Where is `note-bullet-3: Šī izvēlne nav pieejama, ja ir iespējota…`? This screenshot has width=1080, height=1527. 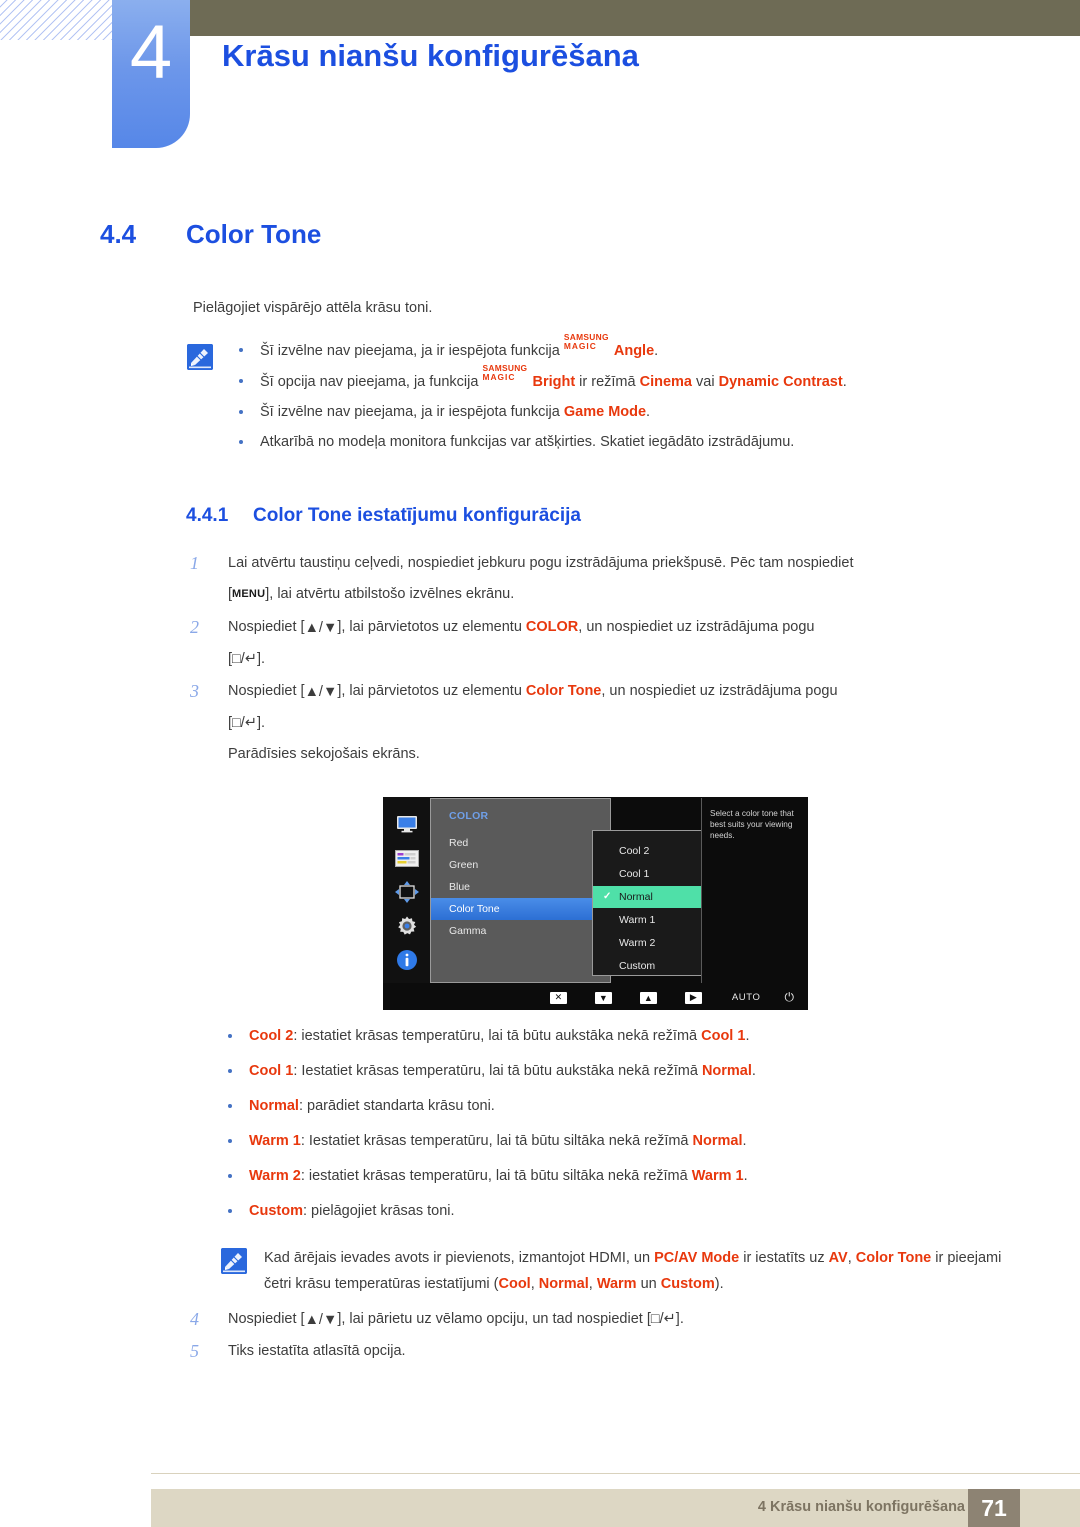
note-bullet-3: Šī izvēlne nav pieejama, ja ir iespējota… is located at coordinates (606, 412).